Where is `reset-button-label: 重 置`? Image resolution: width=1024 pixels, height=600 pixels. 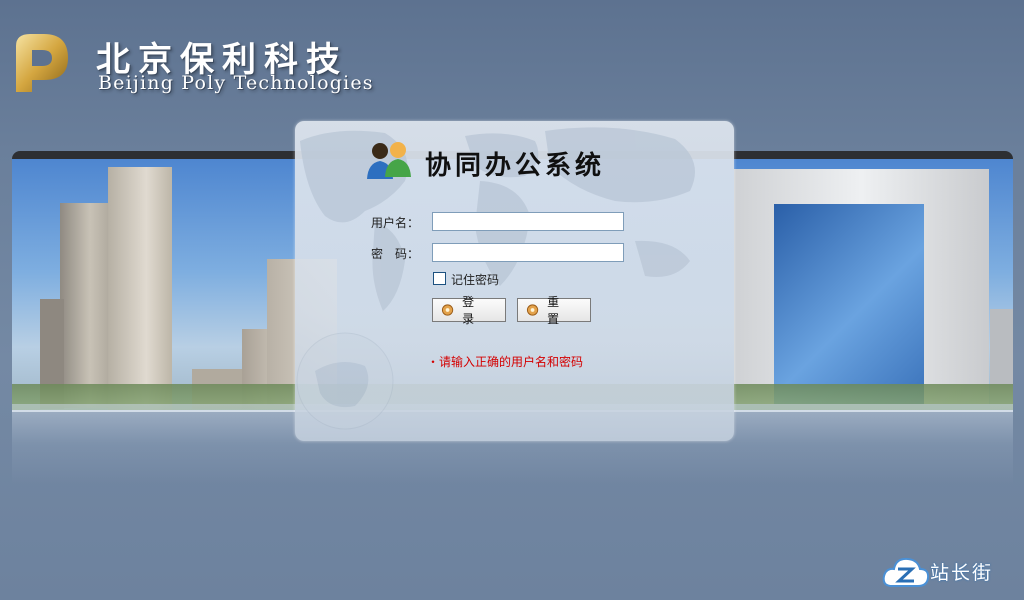
reset-button-label: 重 置 is located at coordinates (556, 310).